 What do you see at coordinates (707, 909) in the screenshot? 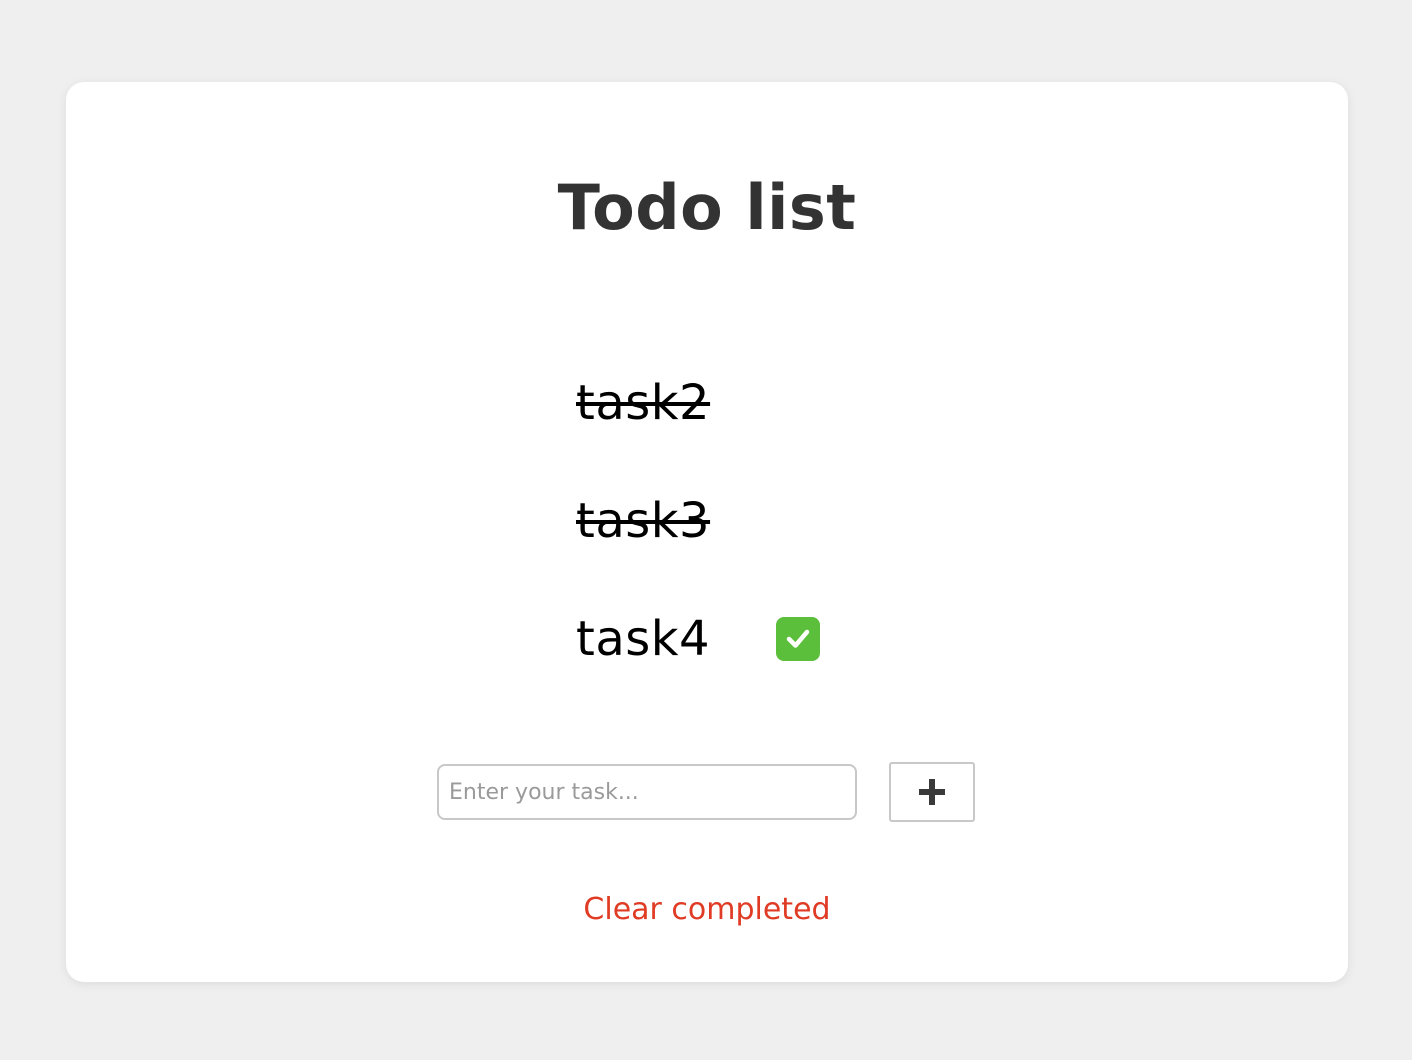
I see `clear-completed-link: Clear completed` at bounding box center [707, 909].